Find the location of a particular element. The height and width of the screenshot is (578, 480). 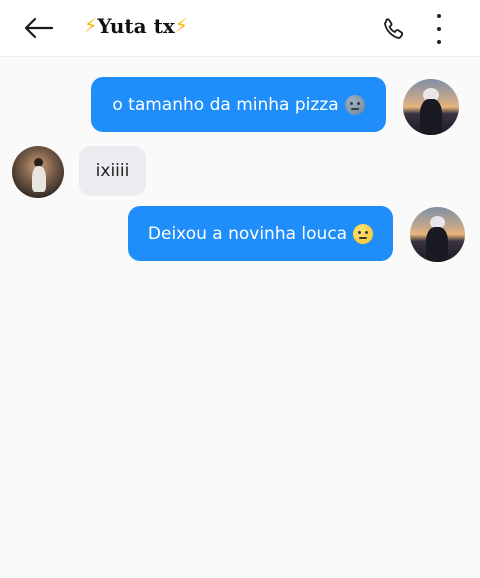

message-bubble-outgoing: o tamanho da minha pizza is located at coordinates (238, 104).